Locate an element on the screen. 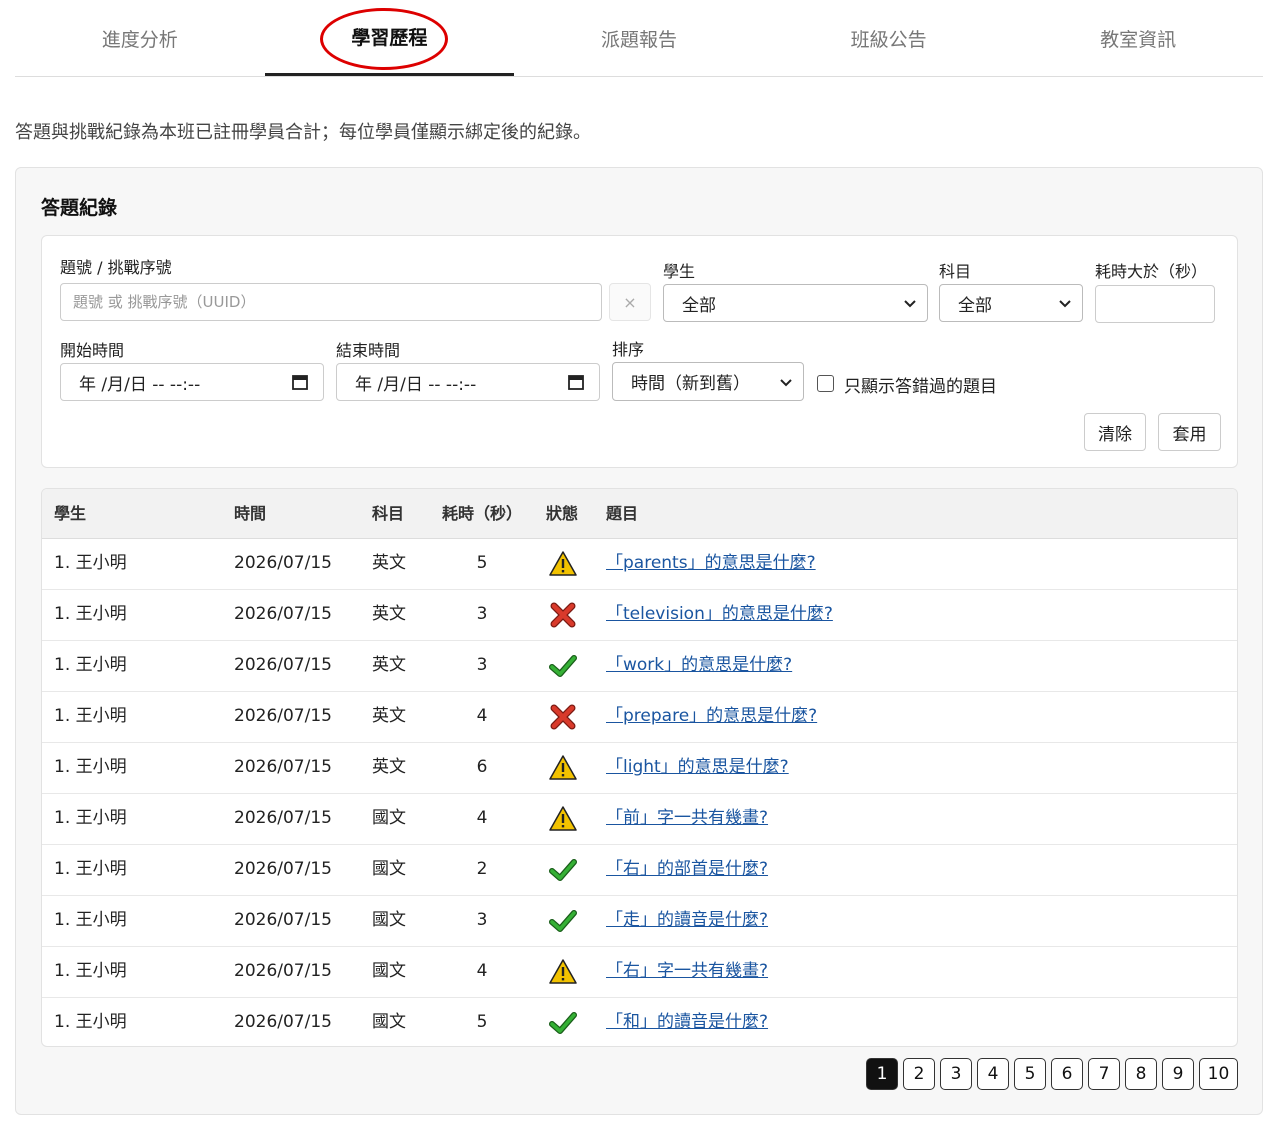 The width and height of the screenshot is (1283, 1127). id-label: 題號 / 挑戰序號 is located at coordinates (116, 267).